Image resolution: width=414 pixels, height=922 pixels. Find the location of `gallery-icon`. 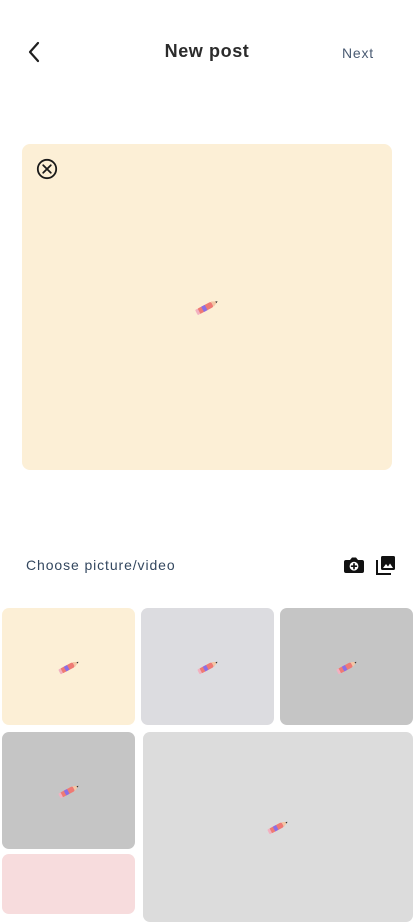

gallery-icon is located at coordinates (385, 565).